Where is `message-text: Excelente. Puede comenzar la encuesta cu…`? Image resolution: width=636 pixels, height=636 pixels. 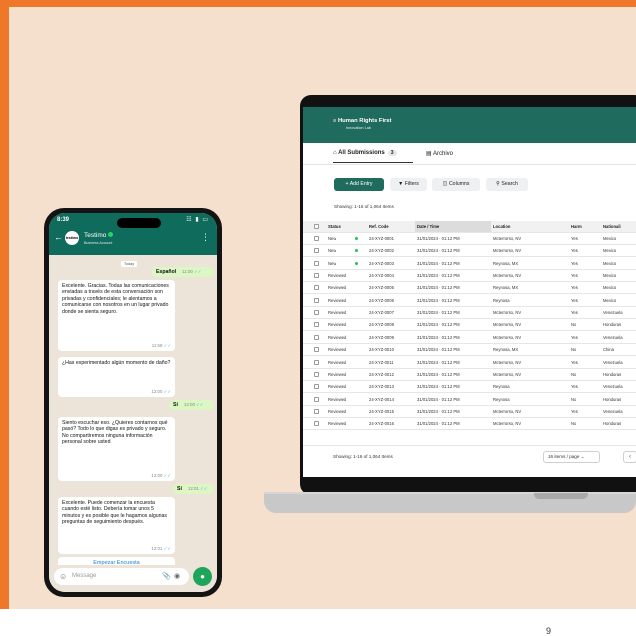
message-text: Excelente. Puede comenzar la encuesta cu… is located at coordinates (114, 513).